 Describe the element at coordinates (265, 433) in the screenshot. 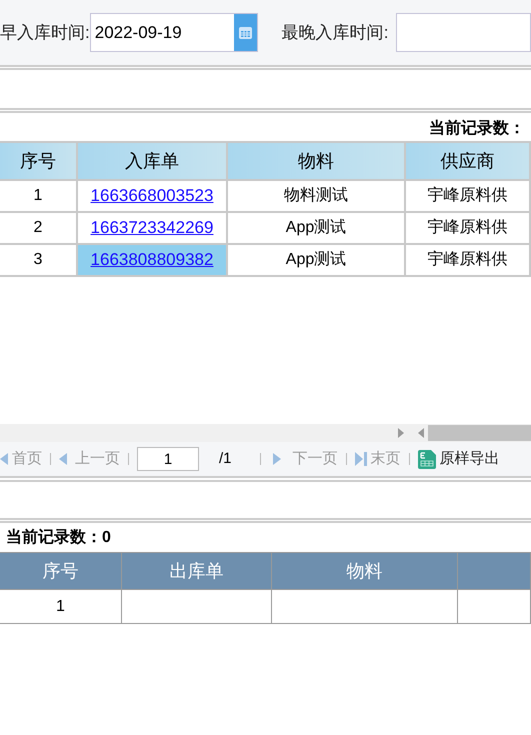

I see `horizontal-scrollbar` at that location.